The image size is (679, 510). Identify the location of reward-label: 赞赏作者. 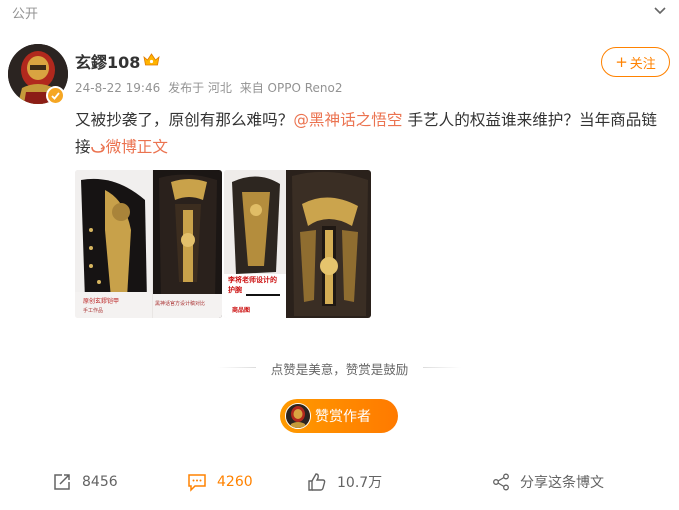
(343, 417).